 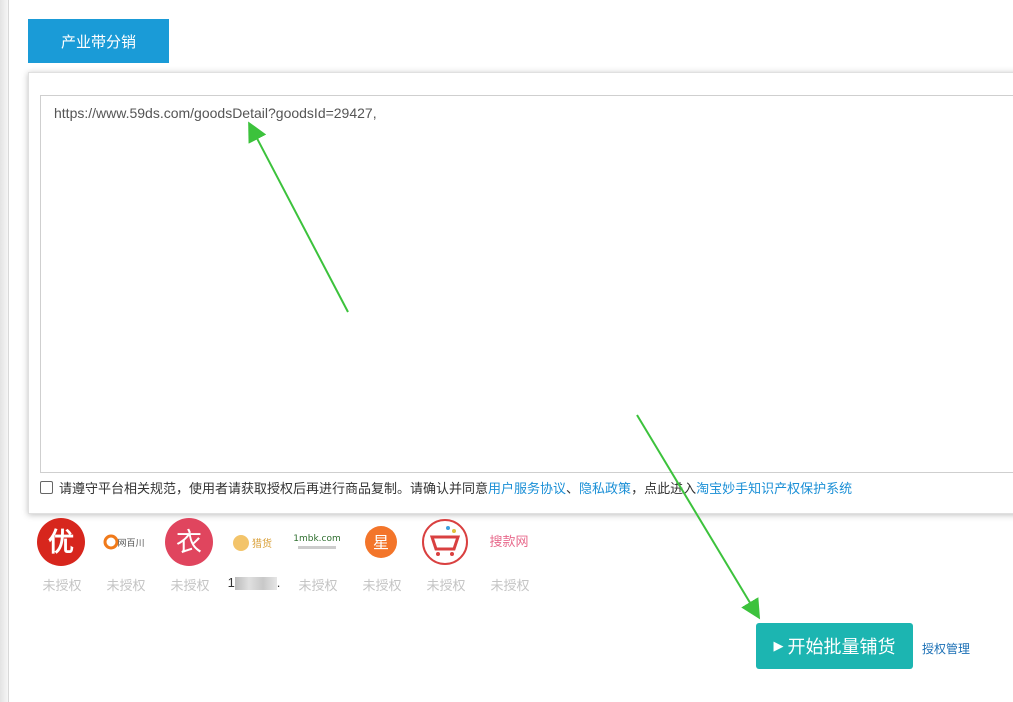 I want to click on consent-checkbox, so click(x=46, y=487).